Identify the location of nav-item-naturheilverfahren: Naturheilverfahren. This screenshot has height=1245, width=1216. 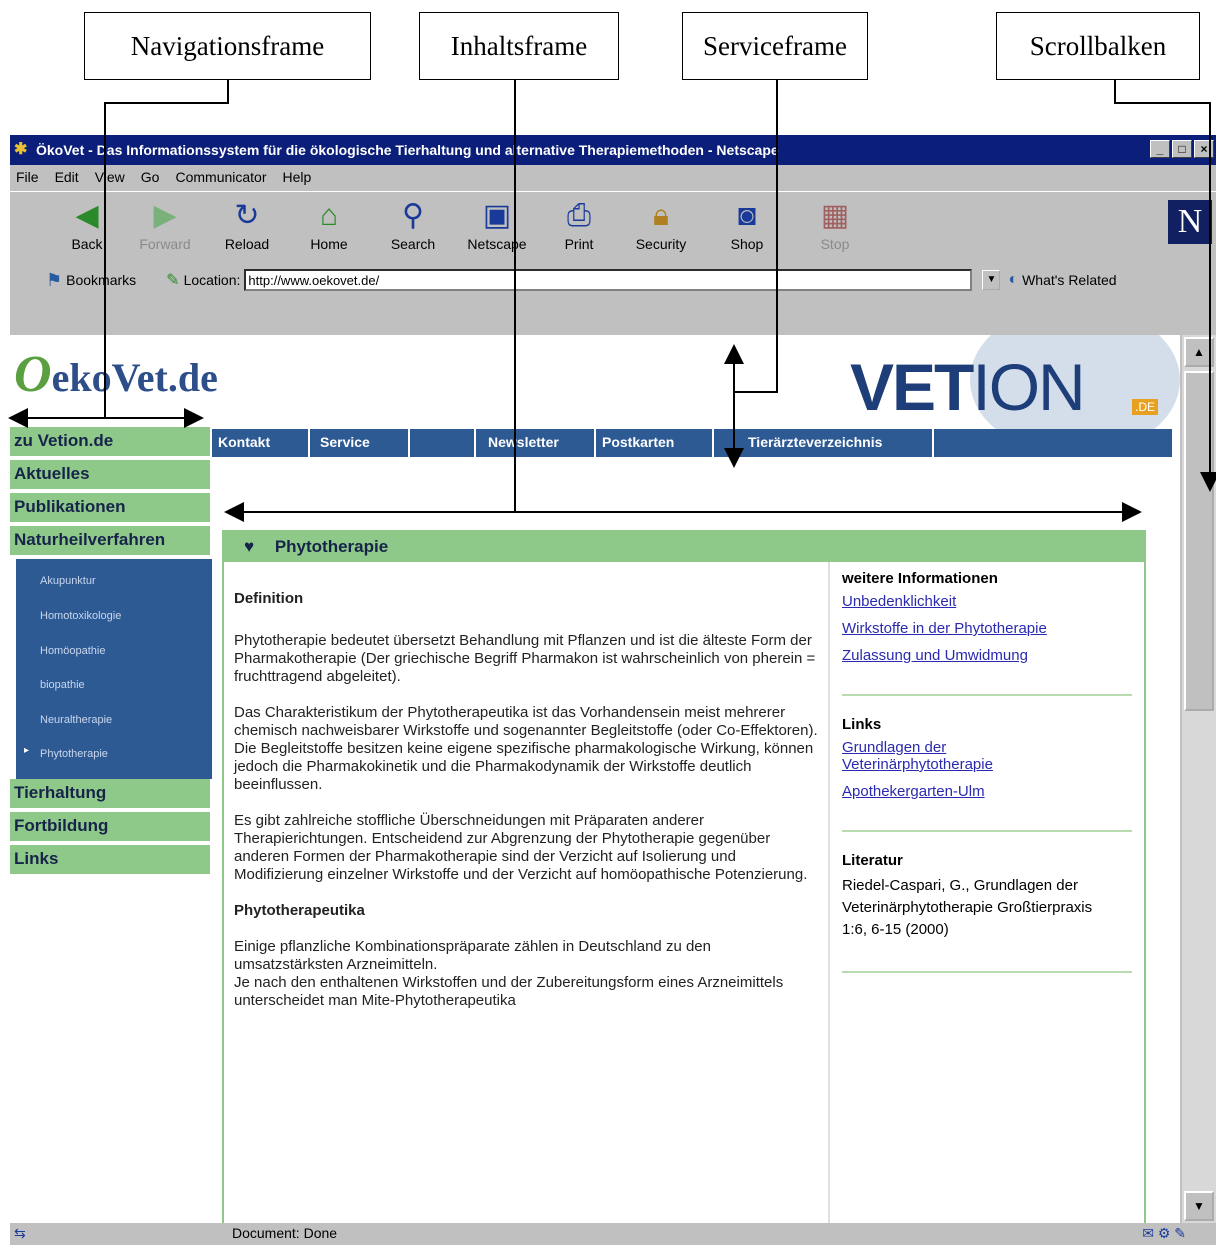
(110, 541).